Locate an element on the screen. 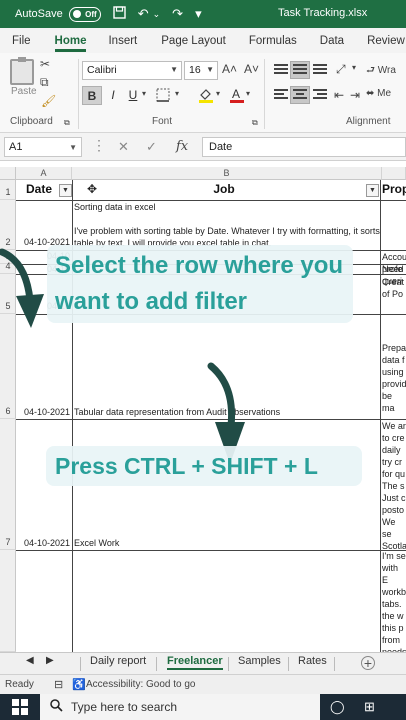  curved-arrow-left-icon is located at coordinates (22, 288).